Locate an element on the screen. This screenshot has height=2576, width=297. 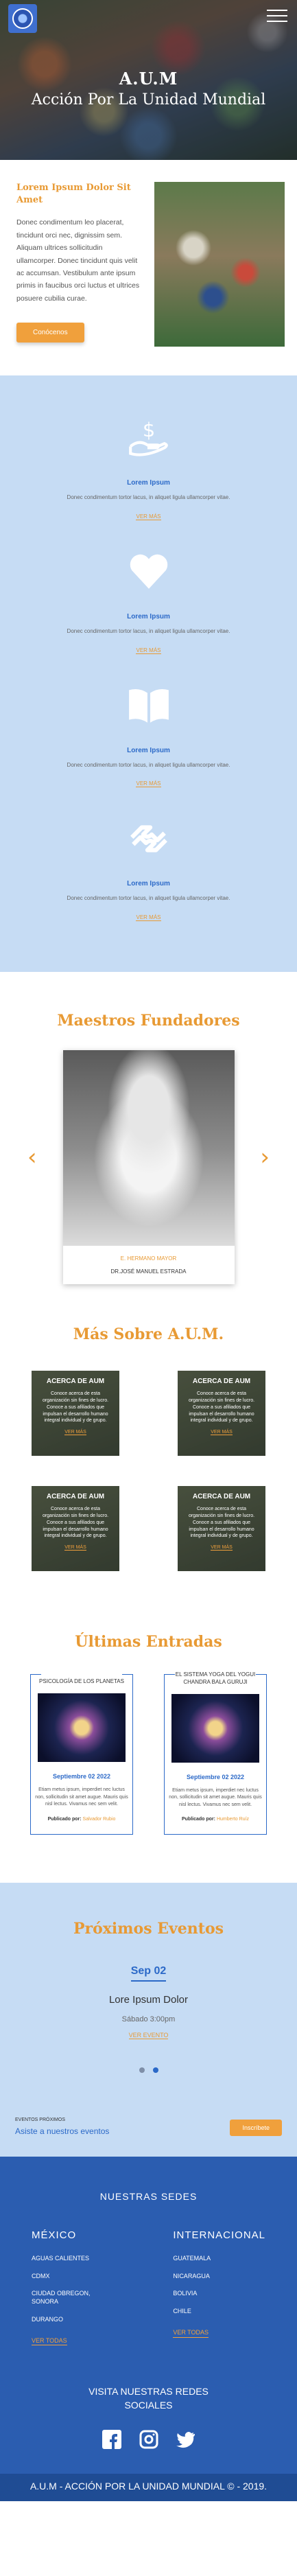
founder-photo is located at coordinates (148, 1148).